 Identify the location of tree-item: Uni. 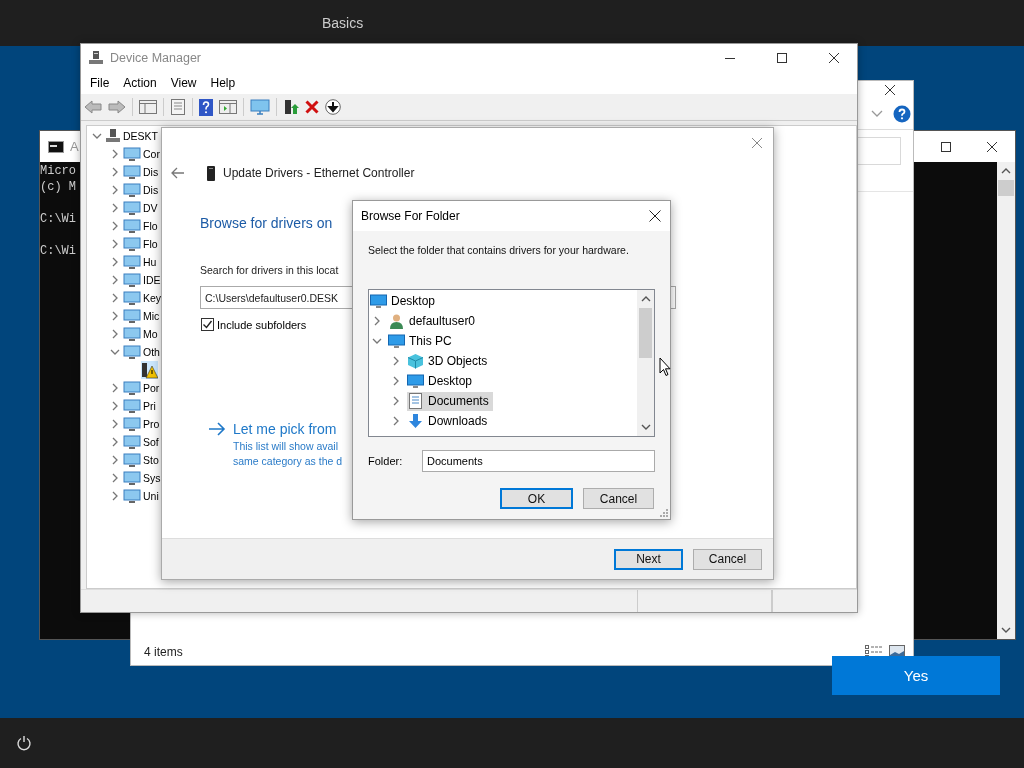
(141, 496).